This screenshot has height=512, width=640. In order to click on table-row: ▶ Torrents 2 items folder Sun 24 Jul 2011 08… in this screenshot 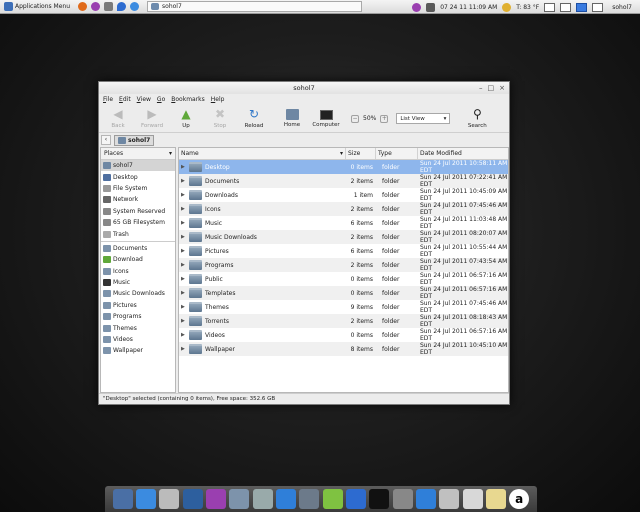, I will do `click(343, 321)`.